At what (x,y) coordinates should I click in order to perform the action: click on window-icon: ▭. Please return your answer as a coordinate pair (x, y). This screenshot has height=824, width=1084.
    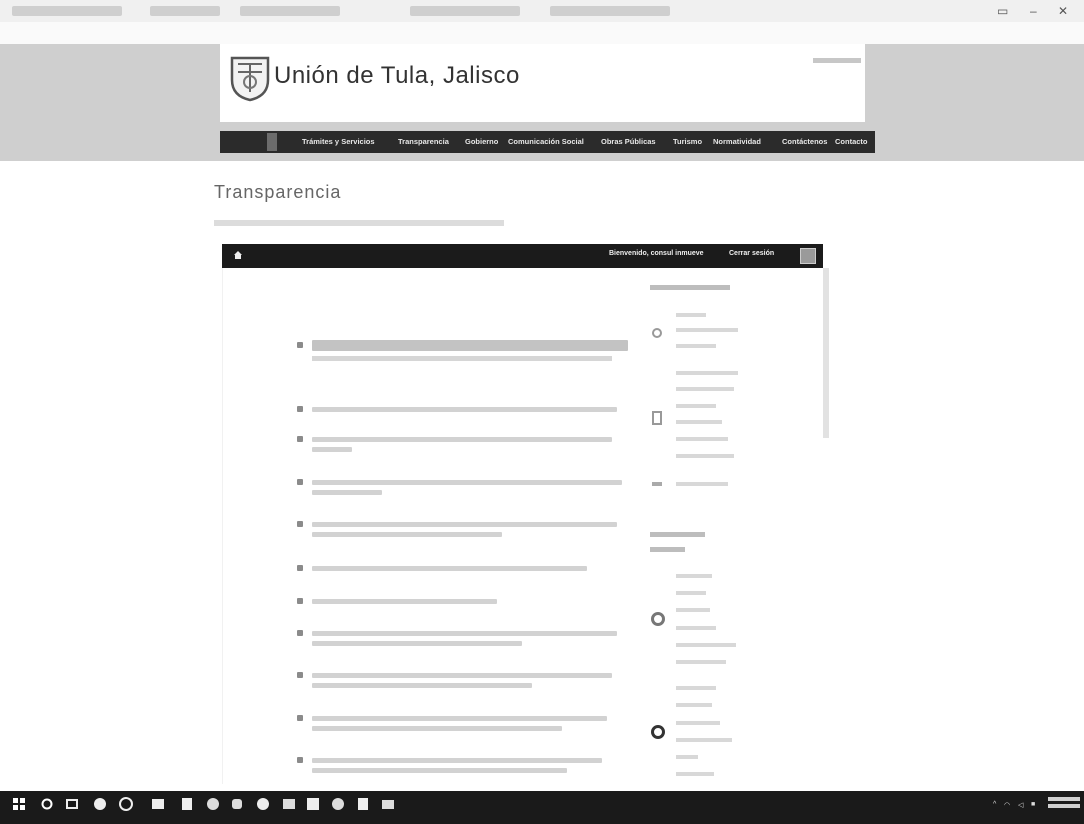
    Looking at the image, I should click on (1002, 11).